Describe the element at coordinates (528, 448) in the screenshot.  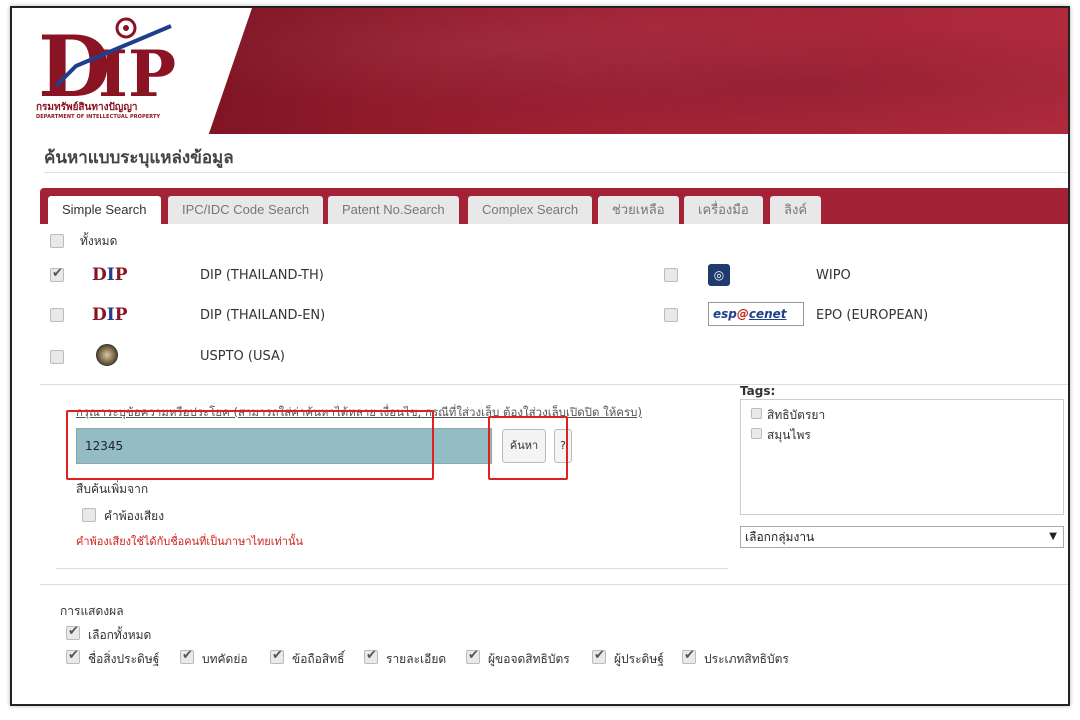
I see `button-highlight-box` at that location.